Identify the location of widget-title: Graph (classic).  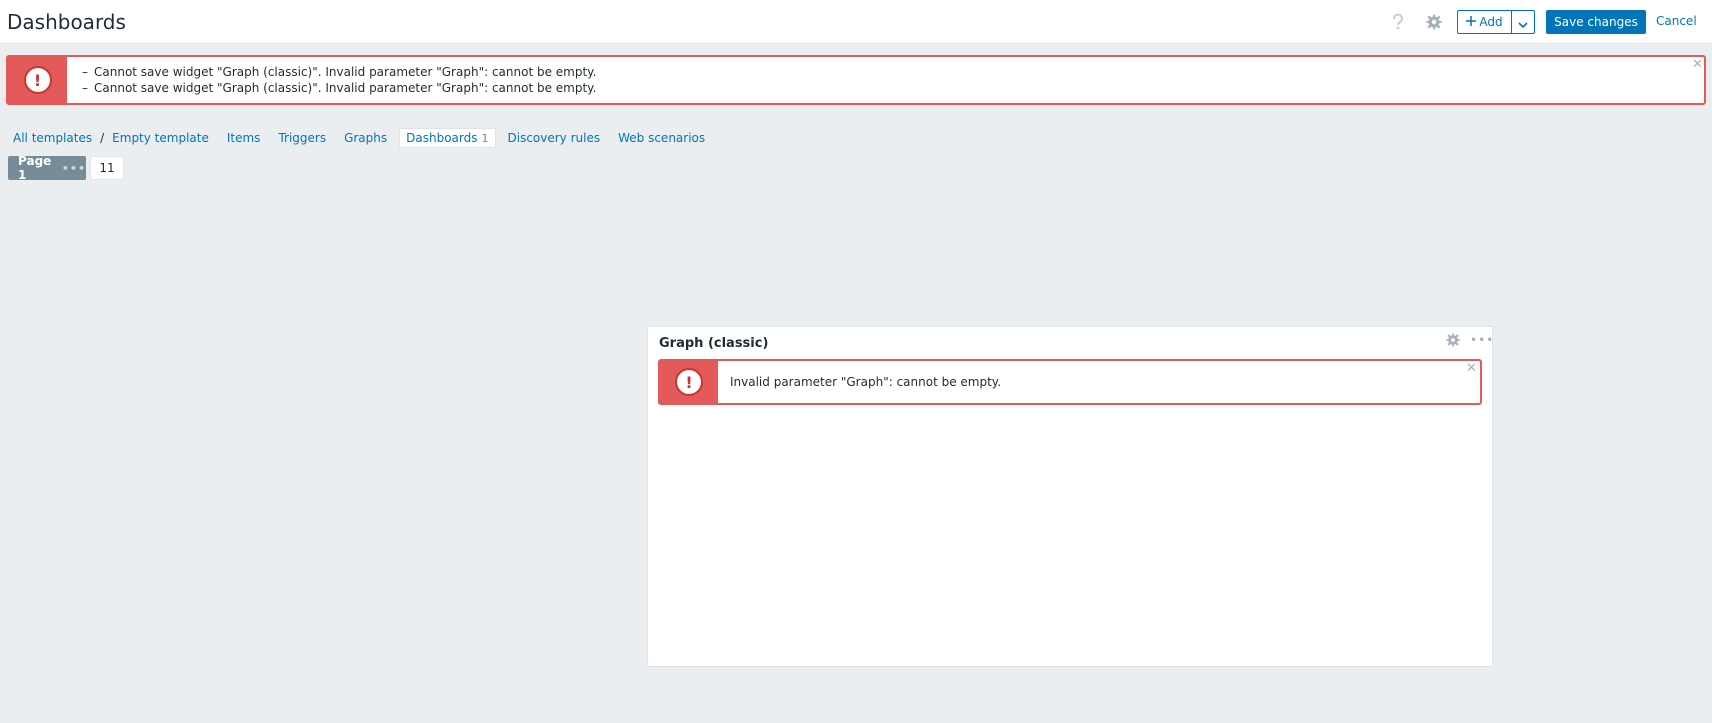
(714, 343).